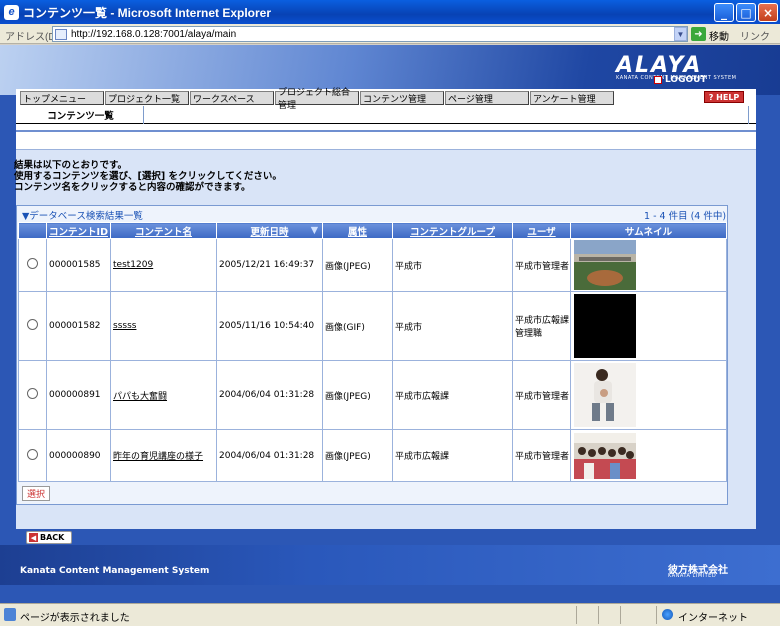 The image size is (780, 626). I want to click on help-button: ? HELP, so click(724, 97).